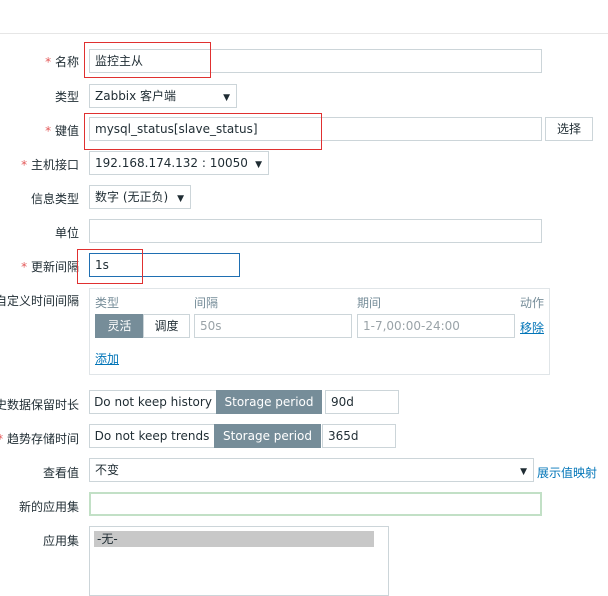  What do you see at coordinates (50, 267) in the screenshot?
I see `interval-label: * 更新间隔` at bounding box center [50, 267].